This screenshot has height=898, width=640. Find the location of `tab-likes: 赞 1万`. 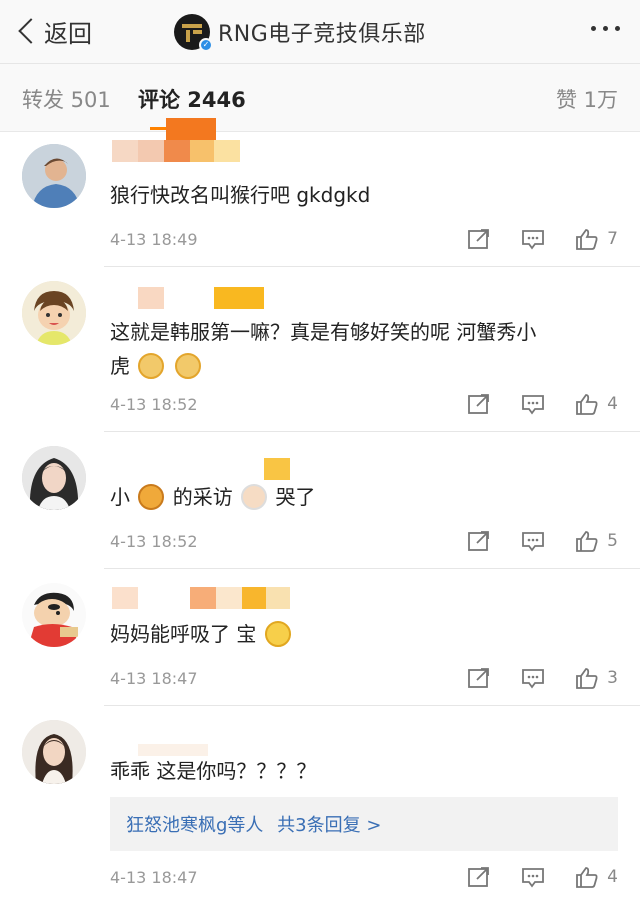

tab-likes: 赞 1万 is located at coordinates (587, 99).